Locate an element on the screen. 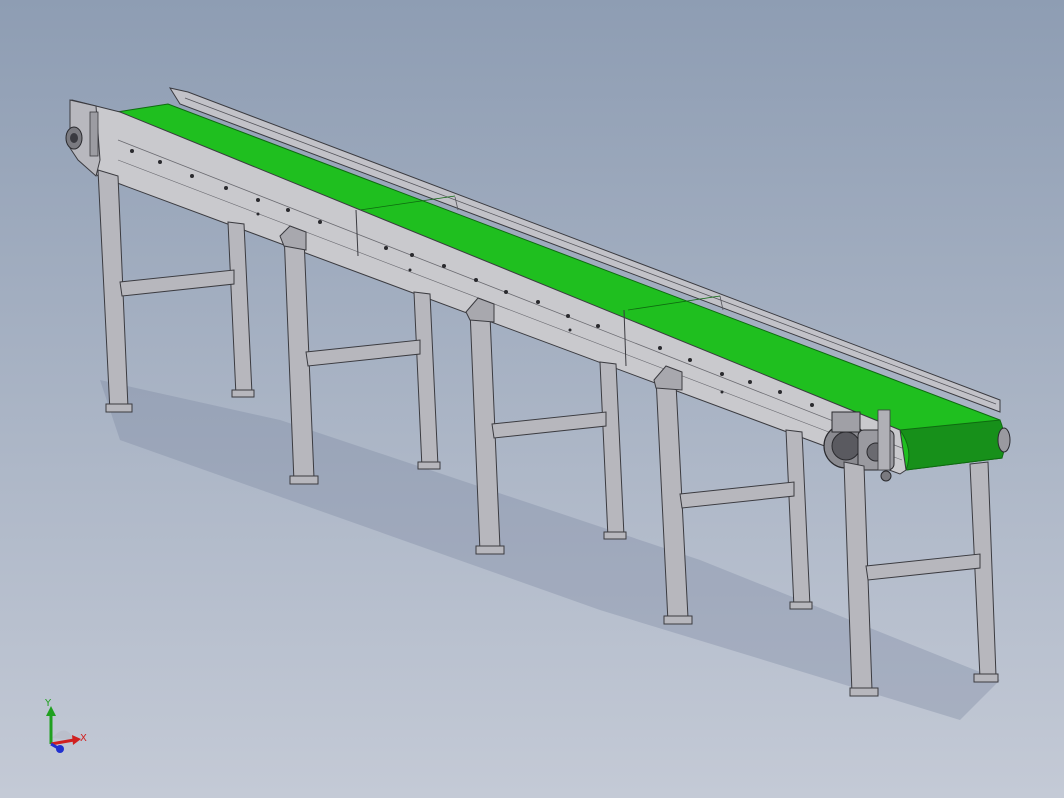 The image size is (1064, 798). triad-graphic is located at coordinates (63, 729).